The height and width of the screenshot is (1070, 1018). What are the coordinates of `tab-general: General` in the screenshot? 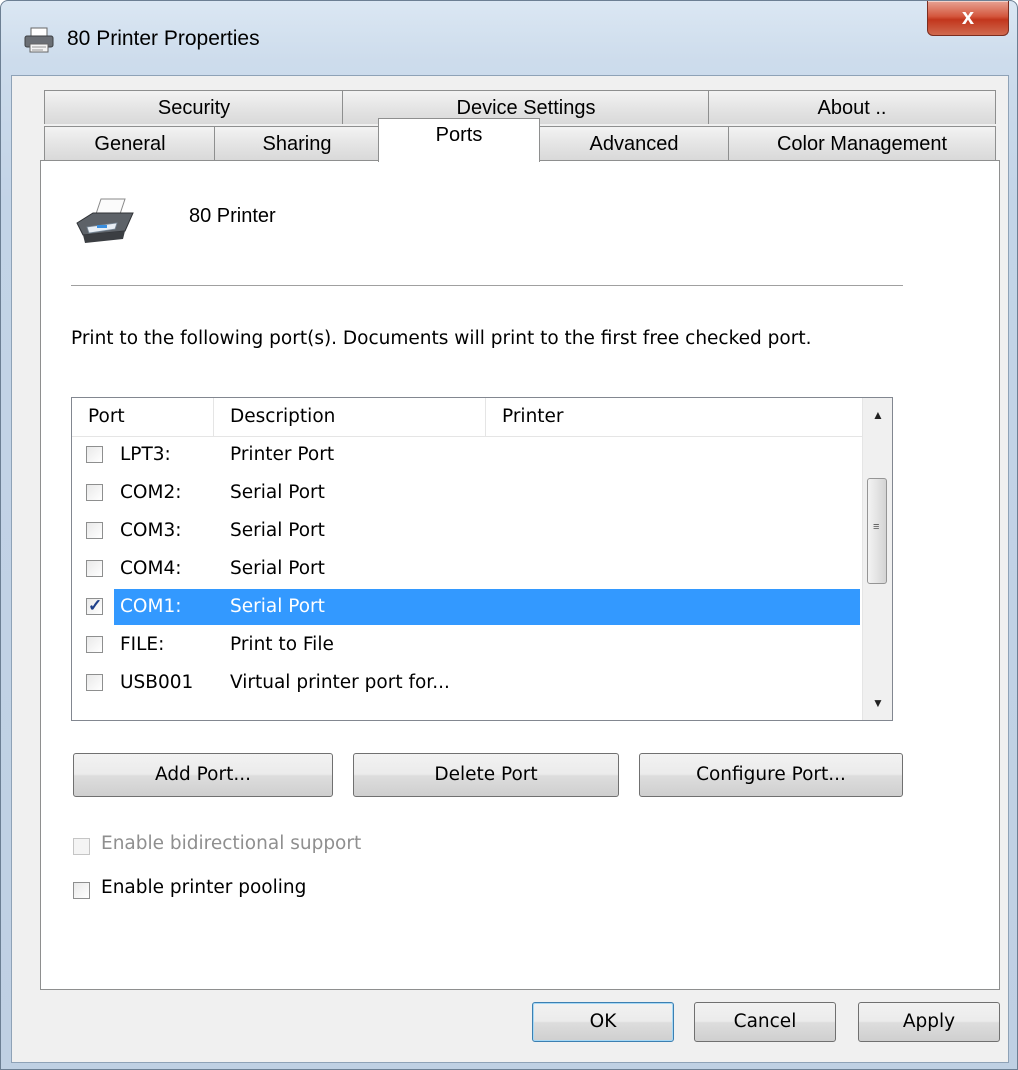 It's located at (130, 143).